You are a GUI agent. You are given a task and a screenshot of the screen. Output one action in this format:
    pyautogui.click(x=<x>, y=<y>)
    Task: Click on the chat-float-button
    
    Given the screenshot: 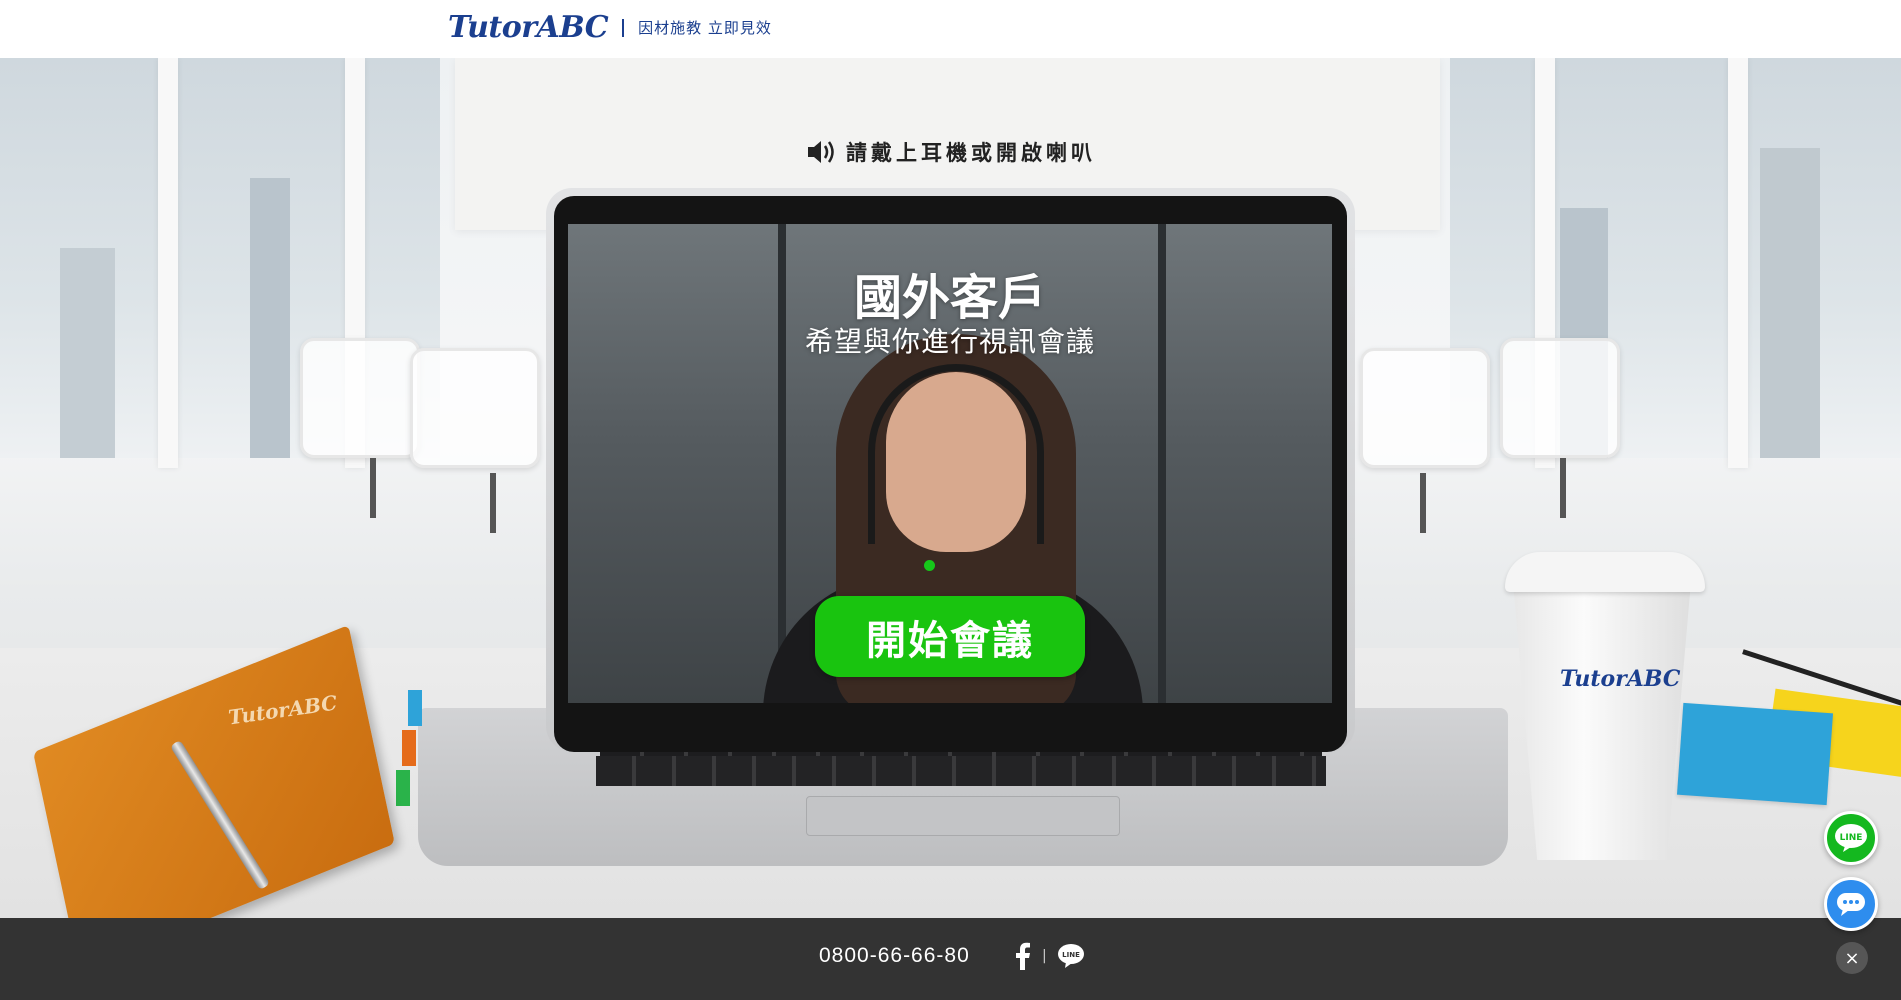 What is the action you would take?
    pyautogui.click(x=1851, y=904)
    